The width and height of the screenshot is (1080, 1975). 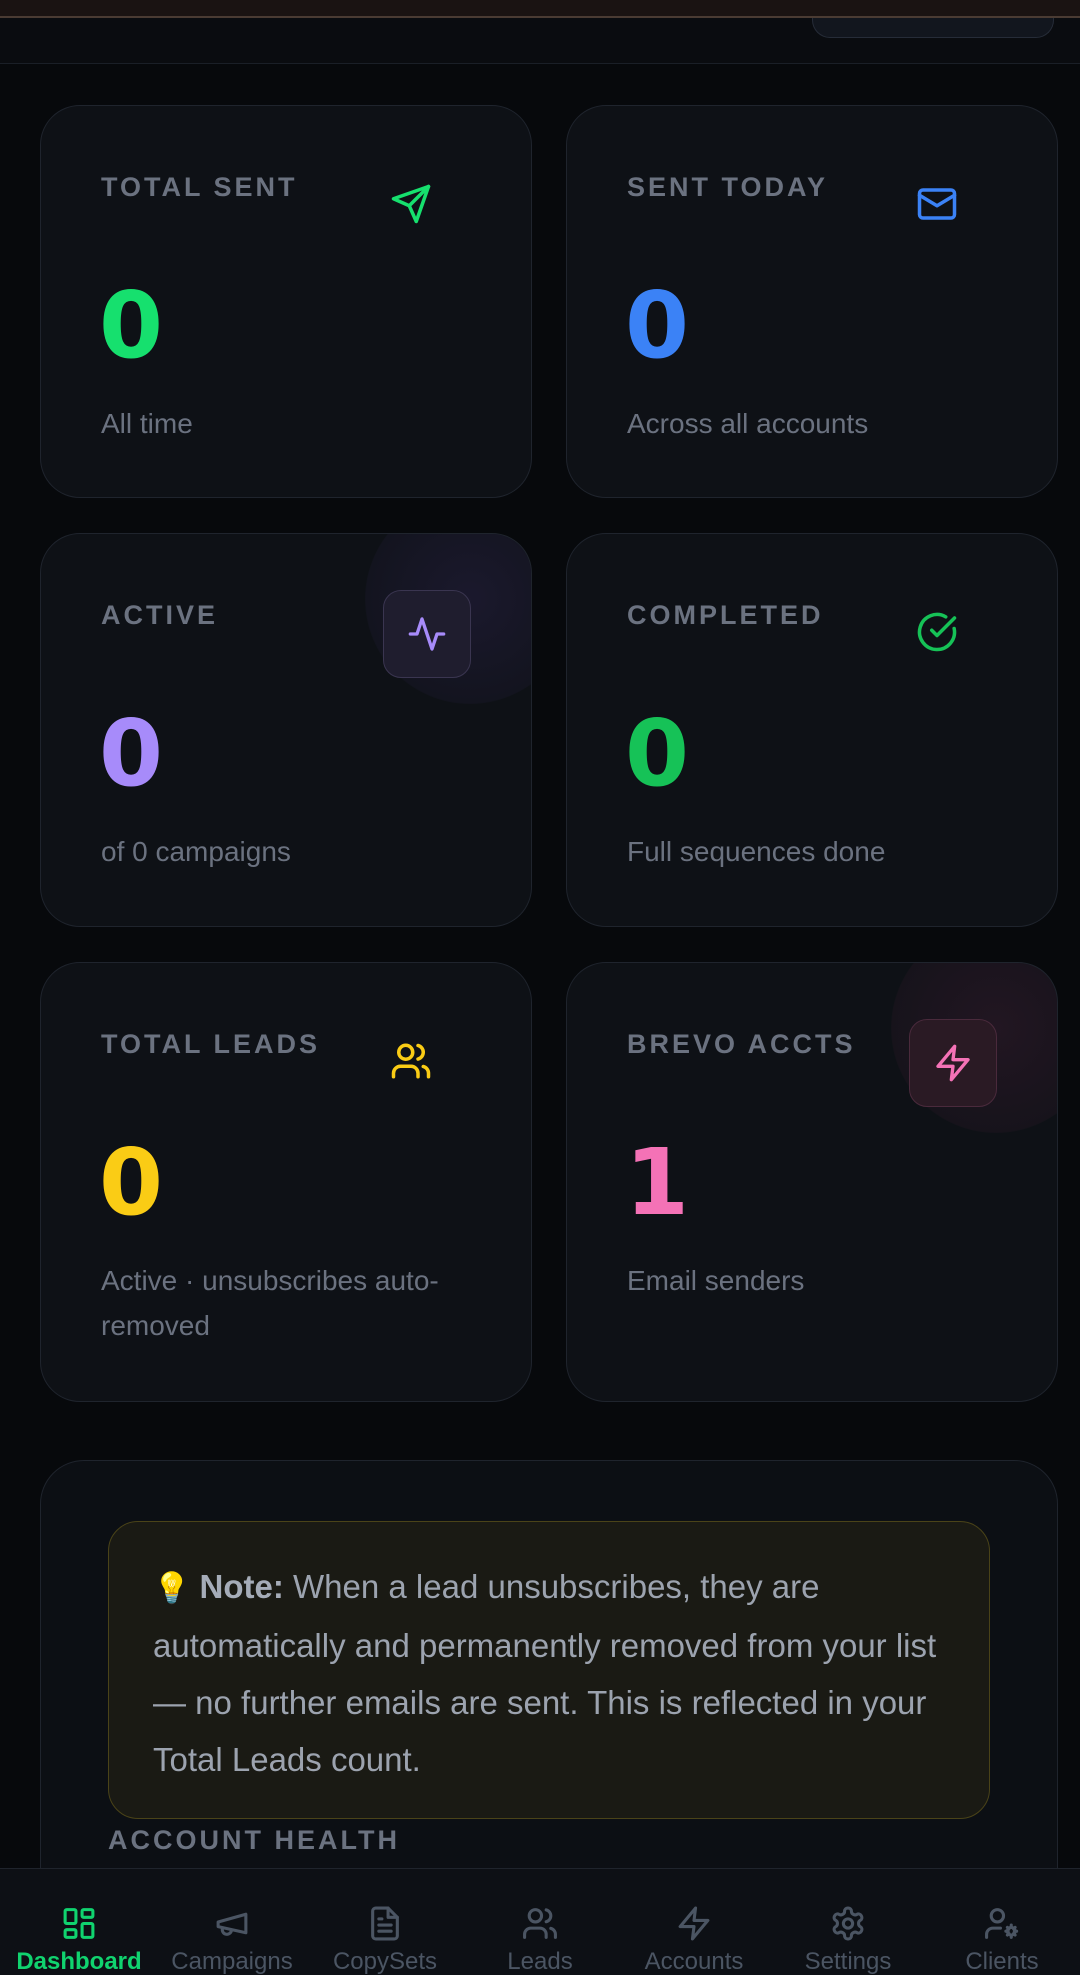 What do you see at coordinates (812, 730) in the screenshot?
I see `stat-card-completed: COMPLETED 0 Full sequences done` at bounding box center [812, 730].